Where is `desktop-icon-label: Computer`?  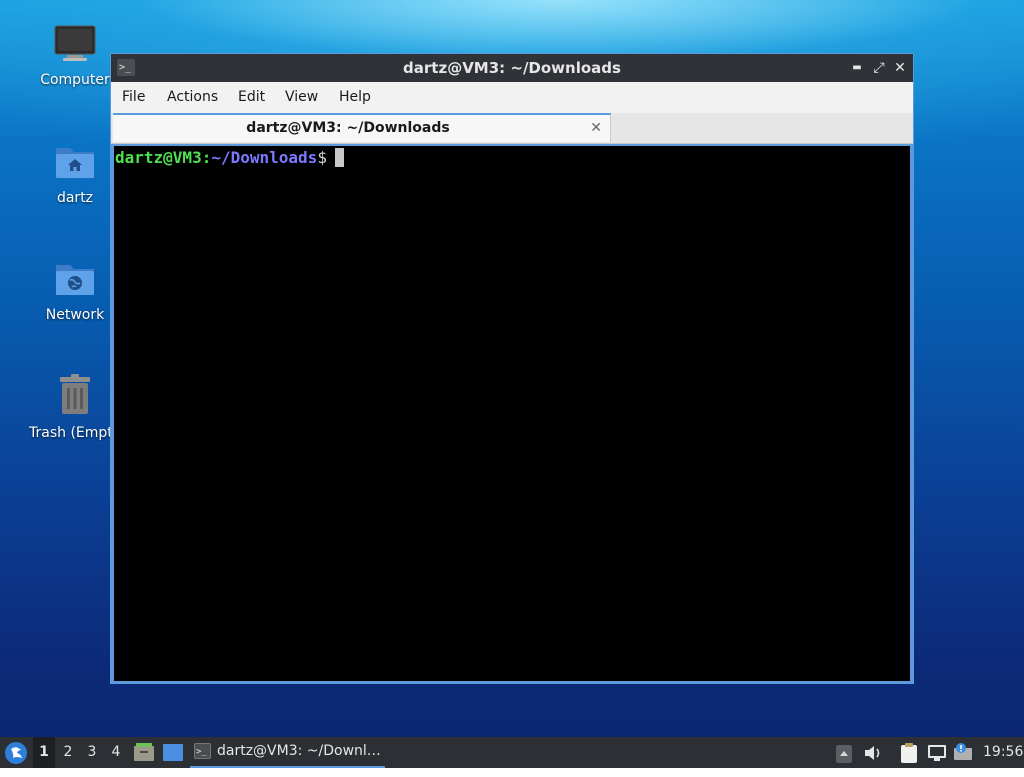
desktop-icon-label: Computer is located at coordinates (75, 80).